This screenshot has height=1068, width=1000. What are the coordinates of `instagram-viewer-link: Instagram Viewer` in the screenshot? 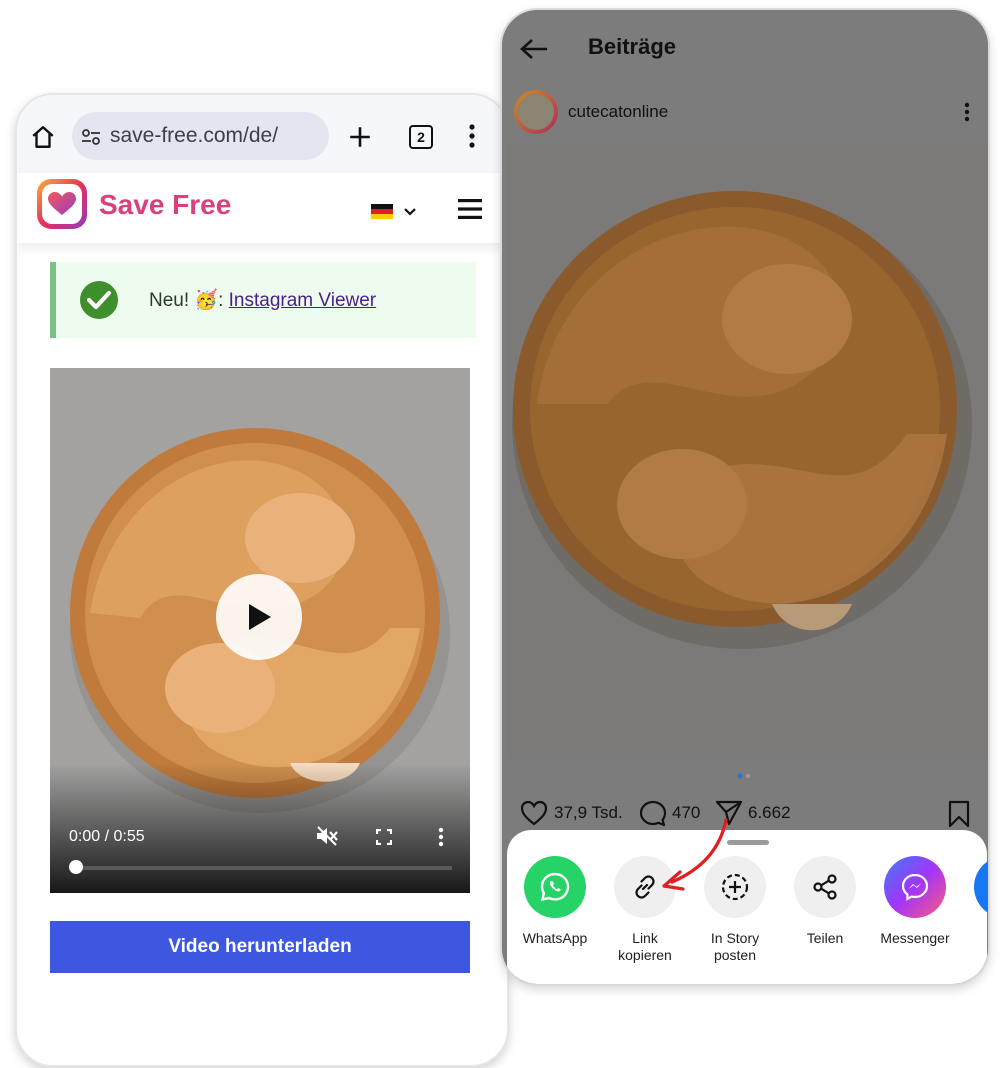 It's located at (303, 300).